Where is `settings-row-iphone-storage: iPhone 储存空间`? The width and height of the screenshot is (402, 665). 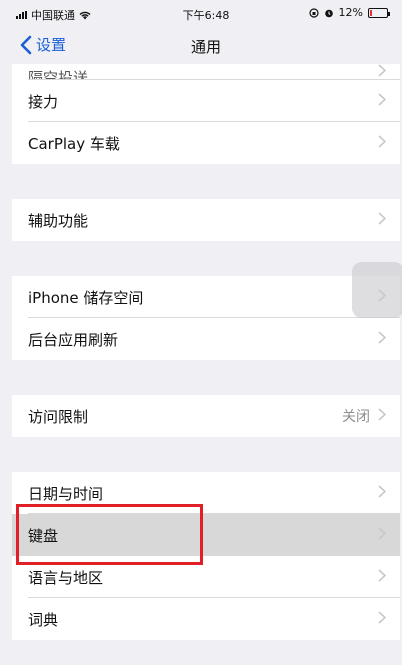 settings-row-iphone-storage: iPhone 储存空间 is located at coordinates (206, 297).